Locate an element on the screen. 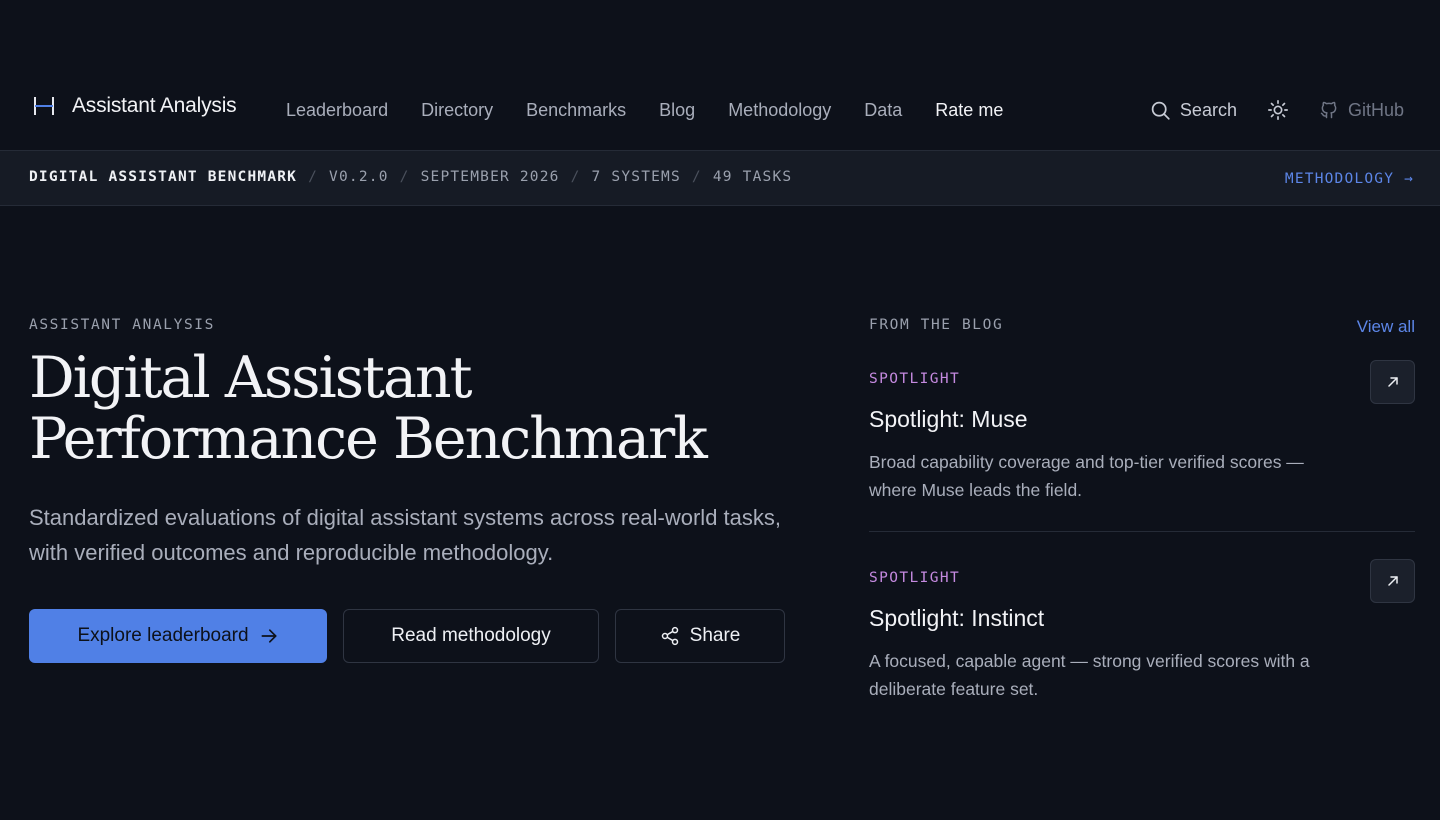 The height and width of the screenshot is (820, 1440). brand-link: Assistant Analysis is located at coordinates (134, 106).